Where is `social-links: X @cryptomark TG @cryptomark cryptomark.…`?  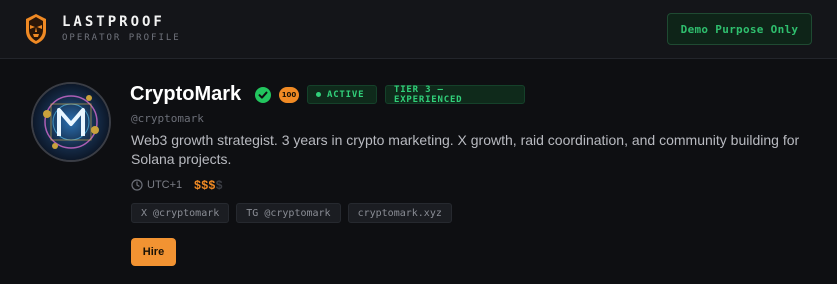
social-links: X @cryptomark TG @cryptomark cryptomark.… is located at coordinates (291, 213).